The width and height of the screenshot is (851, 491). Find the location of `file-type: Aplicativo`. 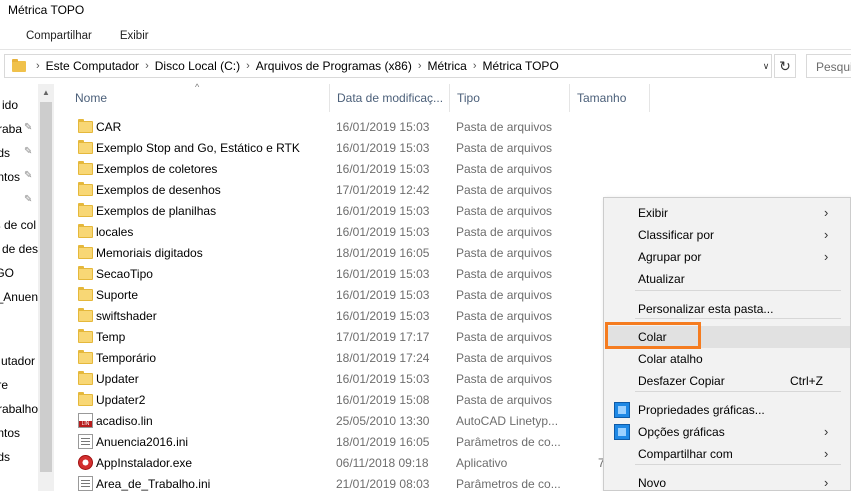

file-type: Aplicativo is located at coordinates (482, 463).